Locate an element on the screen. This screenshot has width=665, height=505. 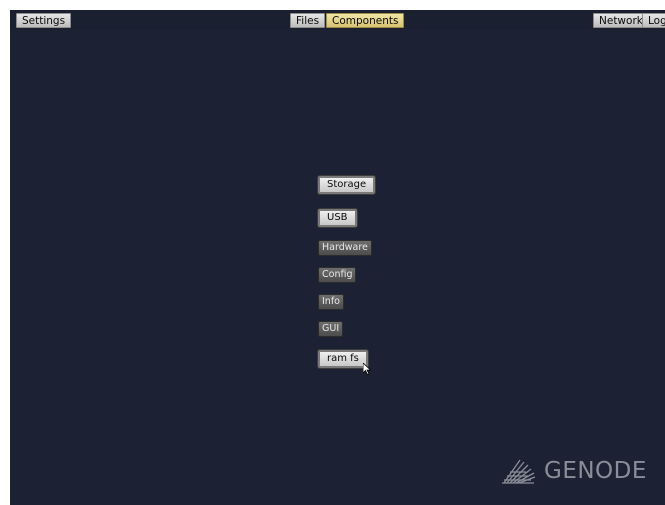
config-button: Config is located at coordinates (337, 275).